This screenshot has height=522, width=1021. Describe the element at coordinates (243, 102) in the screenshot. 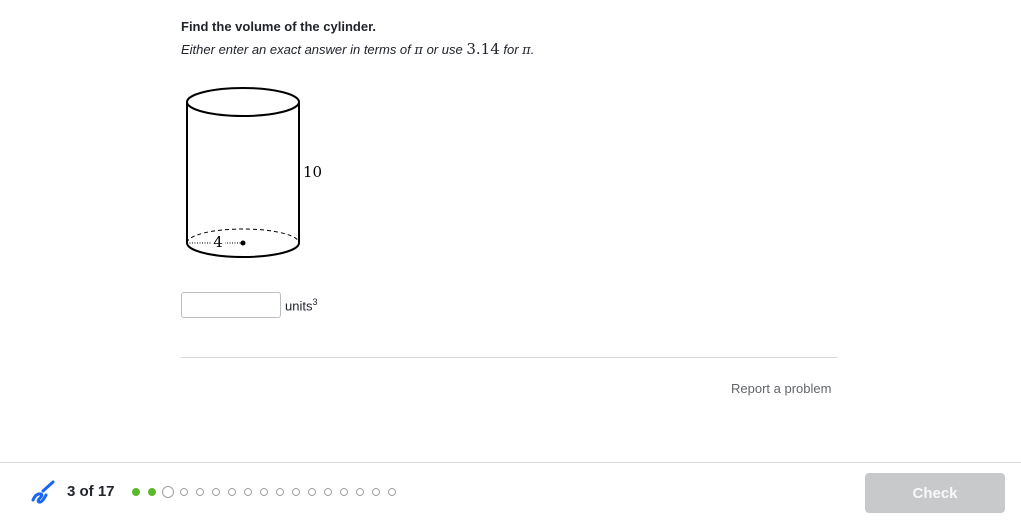

I see `cylinder-top-ellipse` at that location.